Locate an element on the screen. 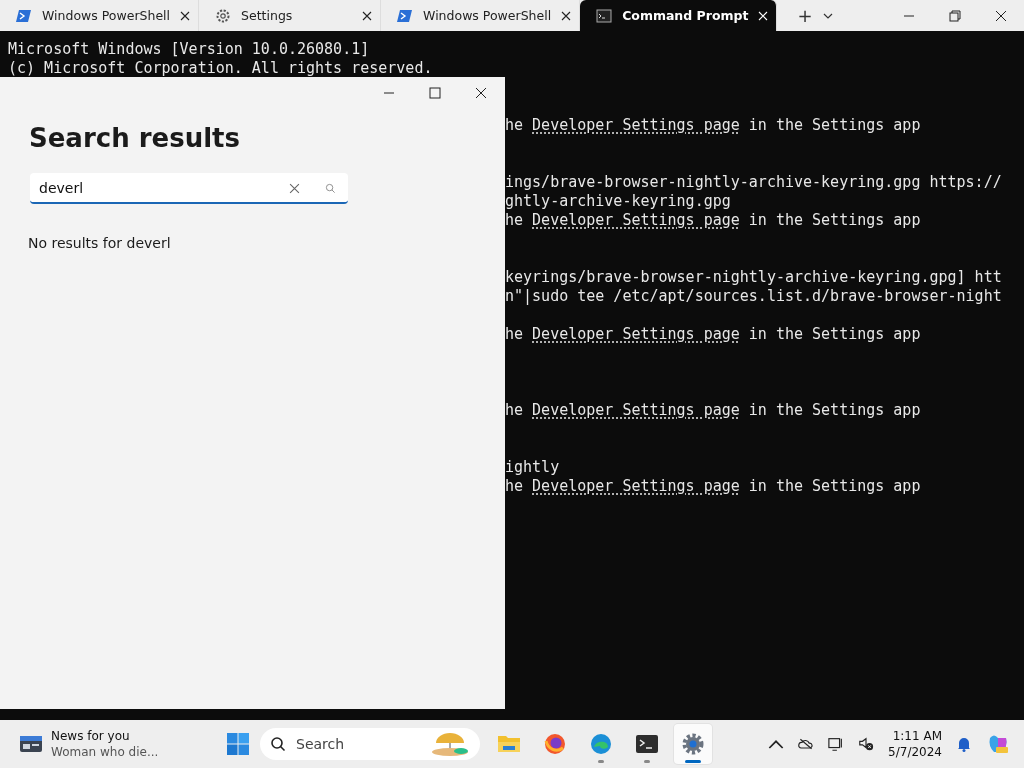 The width and height of the screenshot is (1024, 768). cloud-icon is located at coordinates (806, 744).